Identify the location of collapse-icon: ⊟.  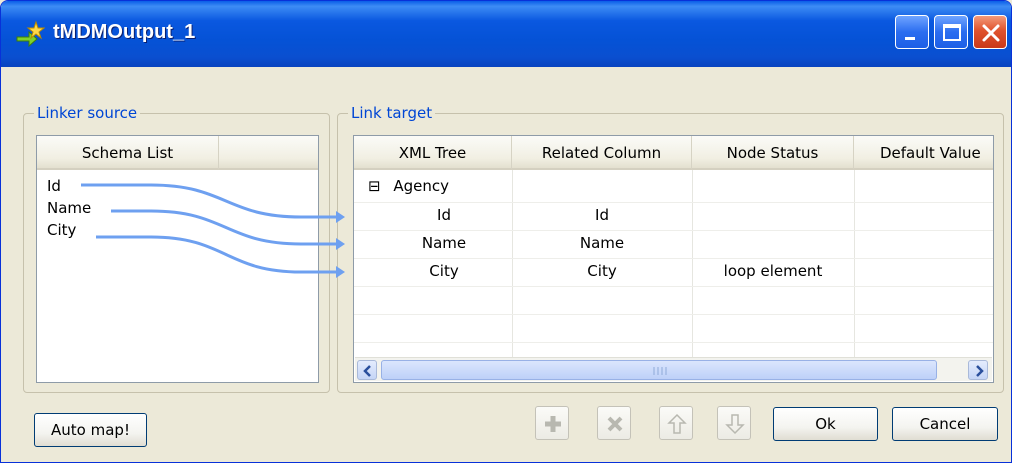
(374, 186).